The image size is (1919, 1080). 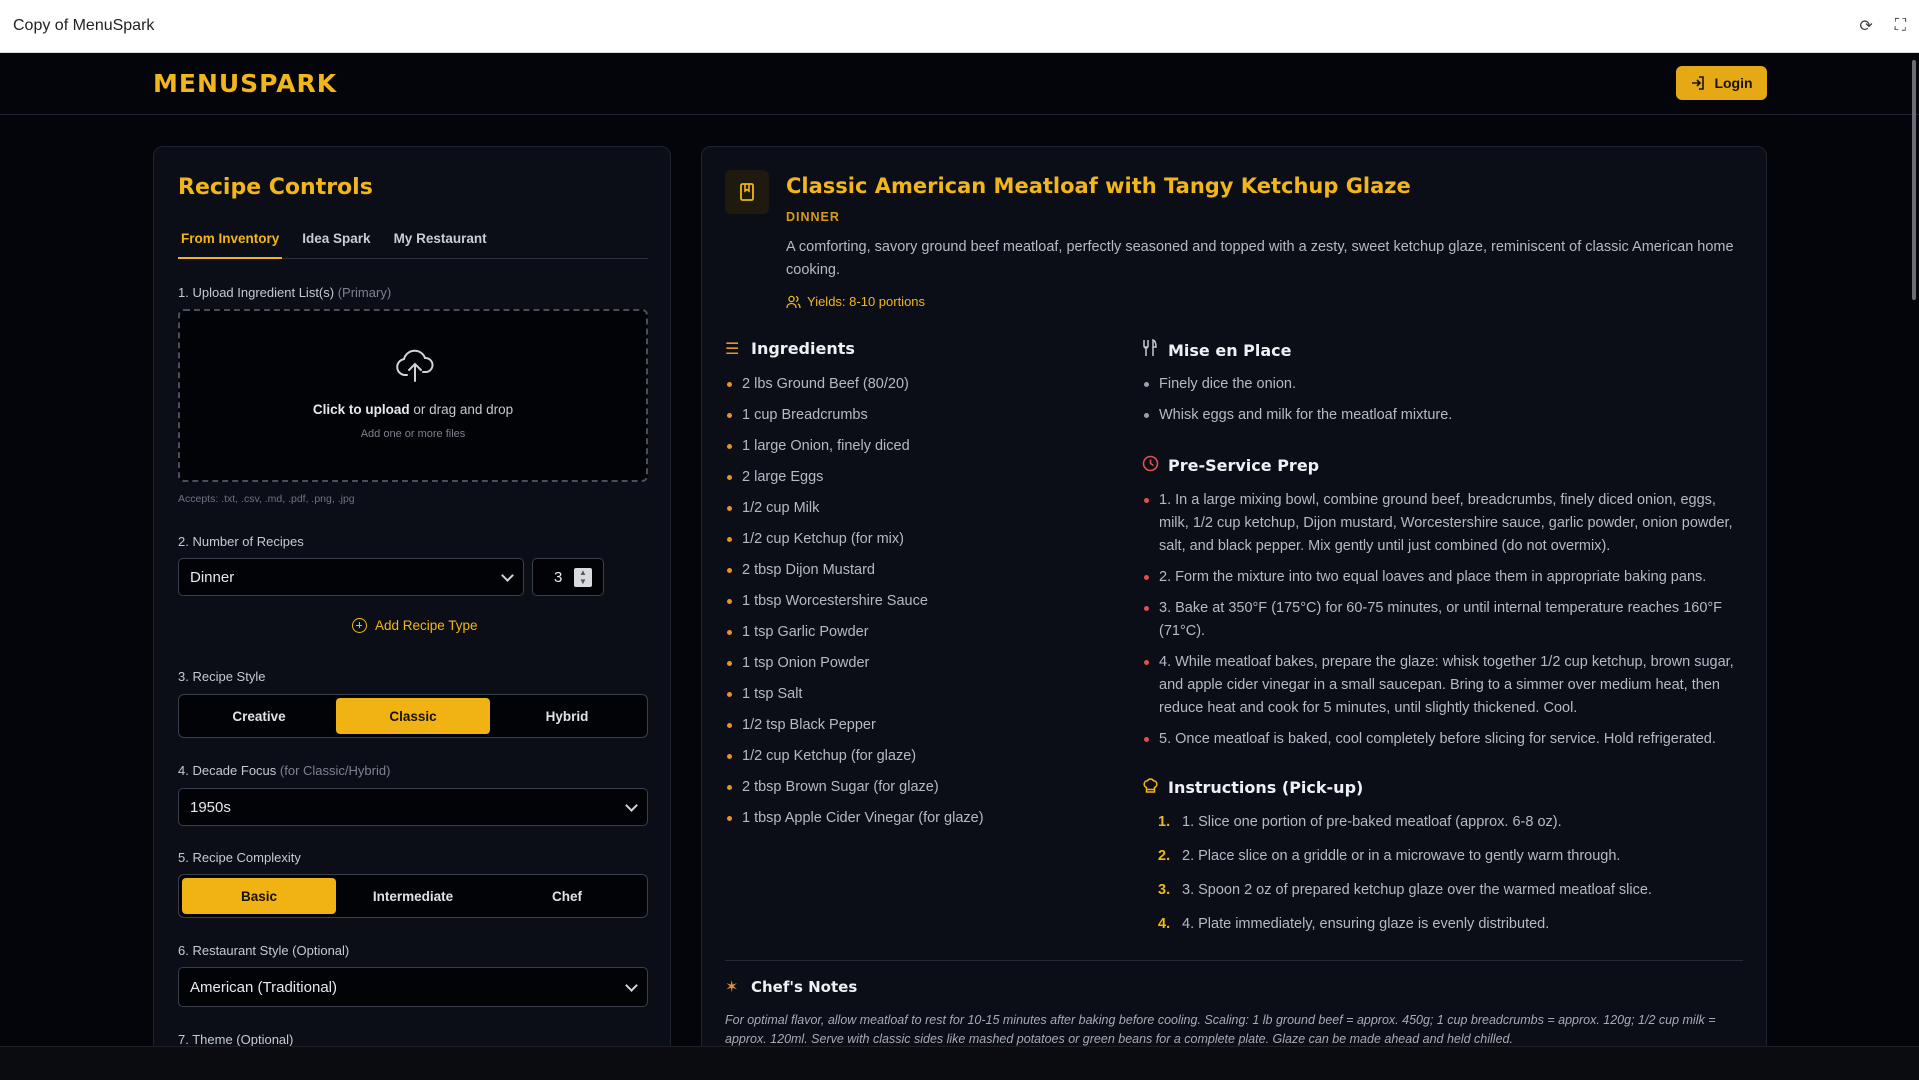 What do you see at coordinates (230, 244) in the screenshot?
I see `tab-from-inventory: From Inventory` at bounding box center [230, 244].